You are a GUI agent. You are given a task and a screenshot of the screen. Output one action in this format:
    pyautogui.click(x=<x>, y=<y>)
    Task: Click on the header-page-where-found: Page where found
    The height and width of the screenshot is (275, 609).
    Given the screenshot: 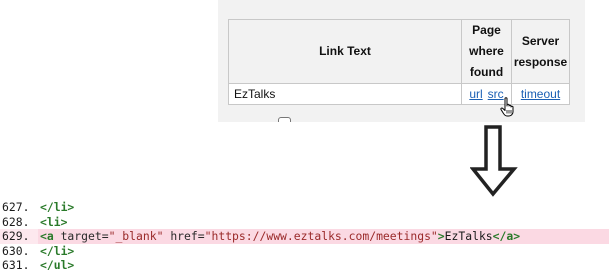 What is the action you would take?
    pyautogui.click(x=486, y=51)
    